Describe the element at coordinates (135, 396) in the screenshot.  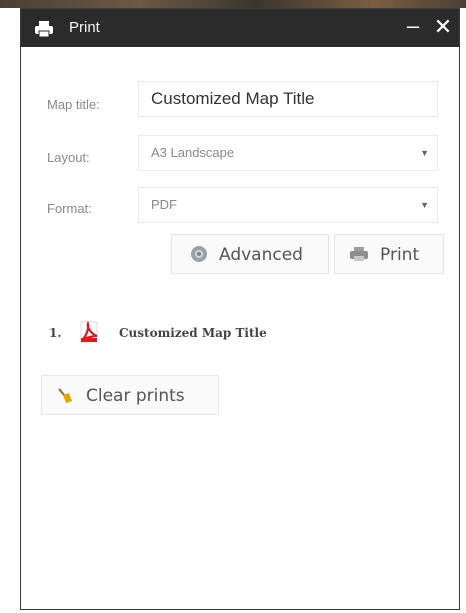
I see `clear-prints-label: Clear prints` at that location.